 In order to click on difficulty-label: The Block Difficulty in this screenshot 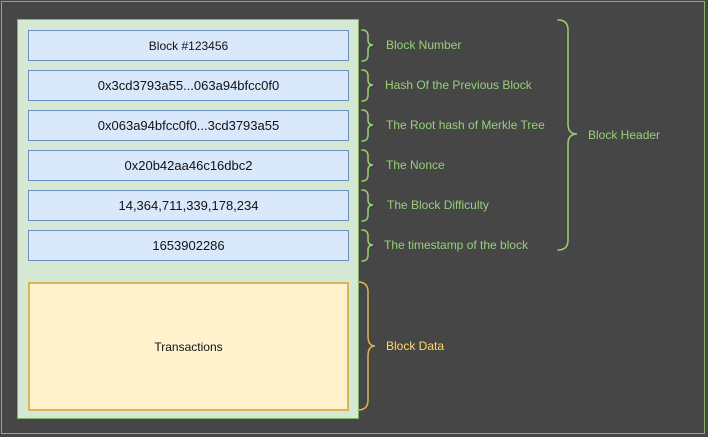, I will do `click(438, 205)`.